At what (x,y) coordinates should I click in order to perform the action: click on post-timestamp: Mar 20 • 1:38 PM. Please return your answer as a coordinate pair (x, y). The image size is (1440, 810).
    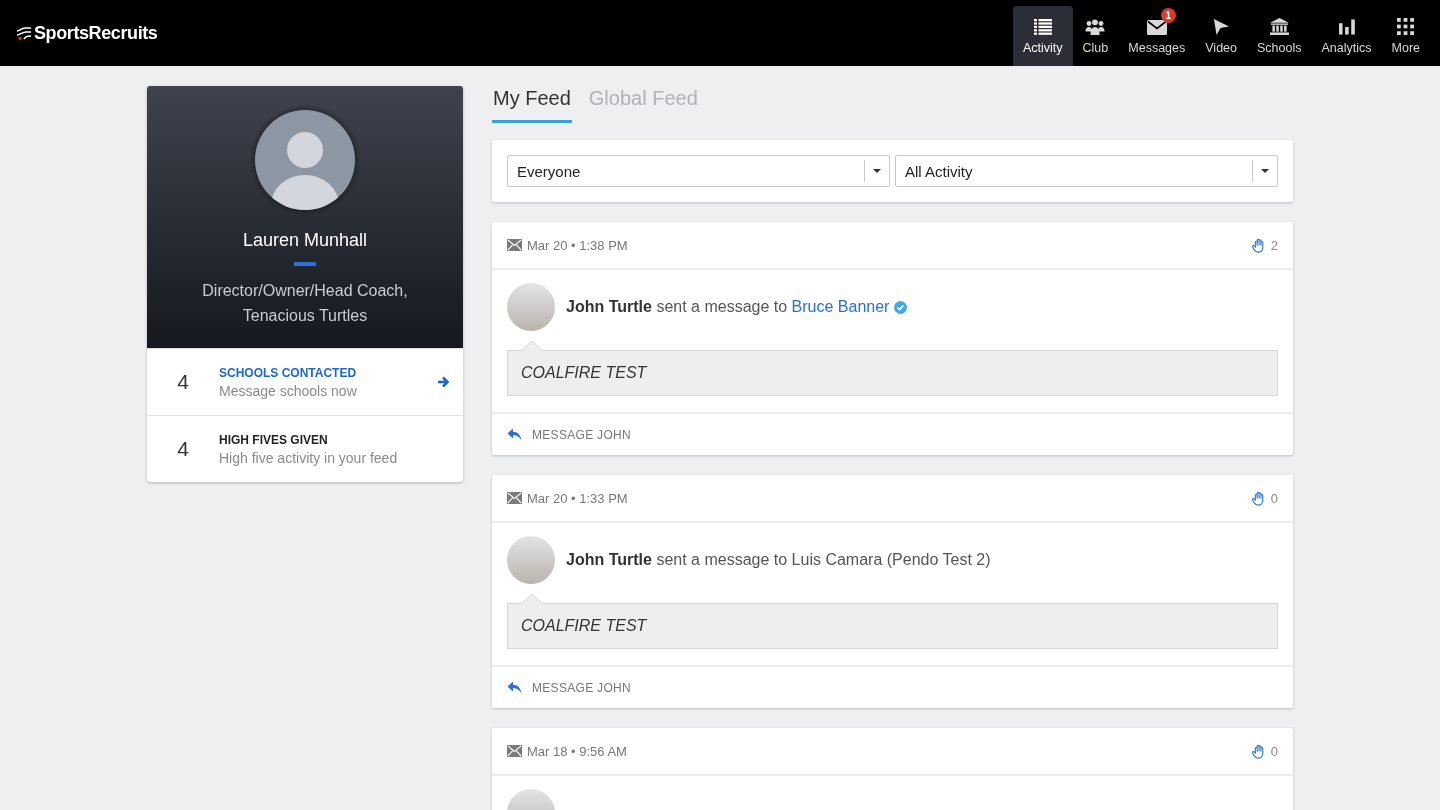
    Looking at the image, I should click on (577, 245).